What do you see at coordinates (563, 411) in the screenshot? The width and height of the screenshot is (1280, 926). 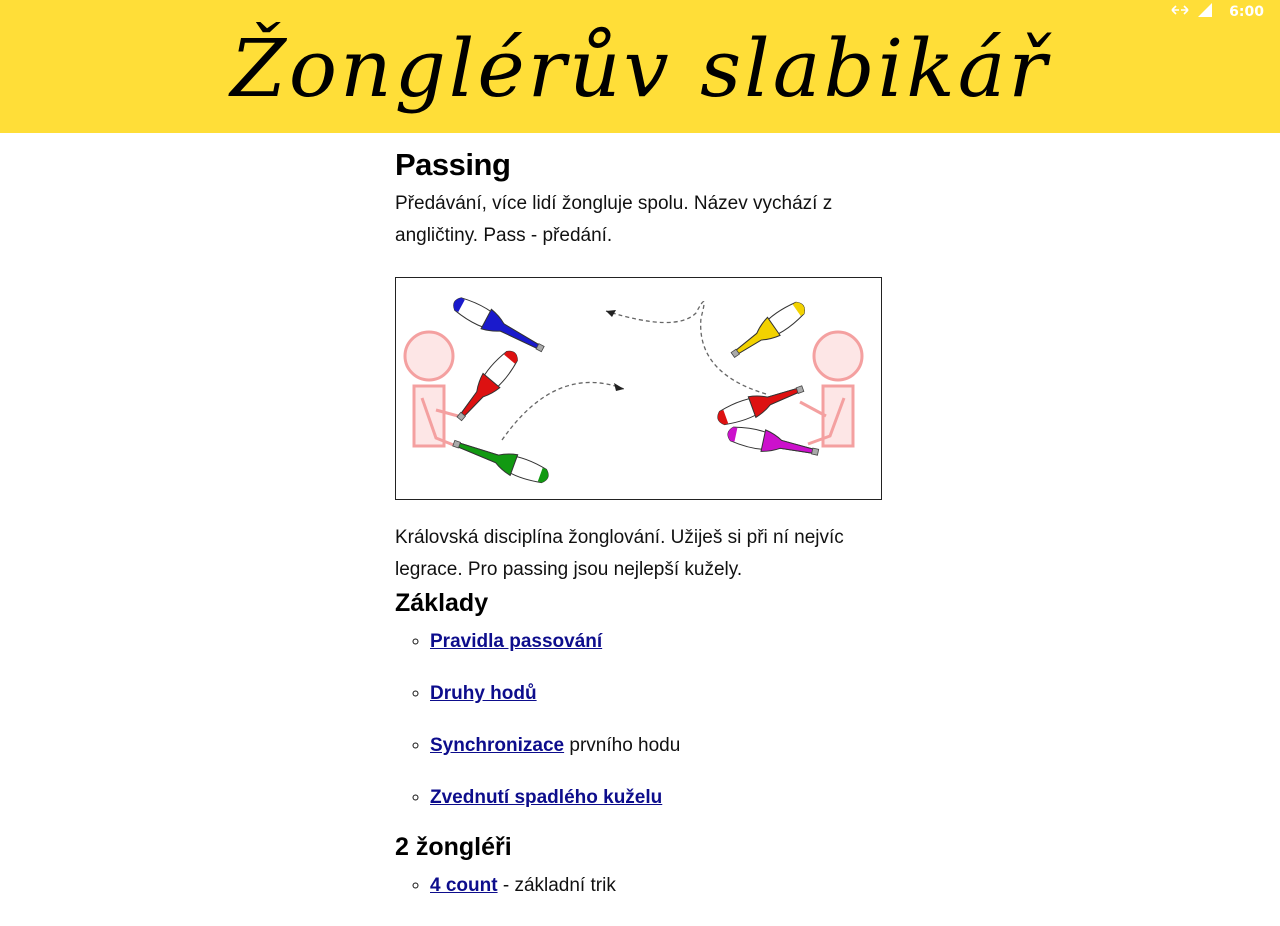 I see `throw-path-left` at bounding box center [563, 411].